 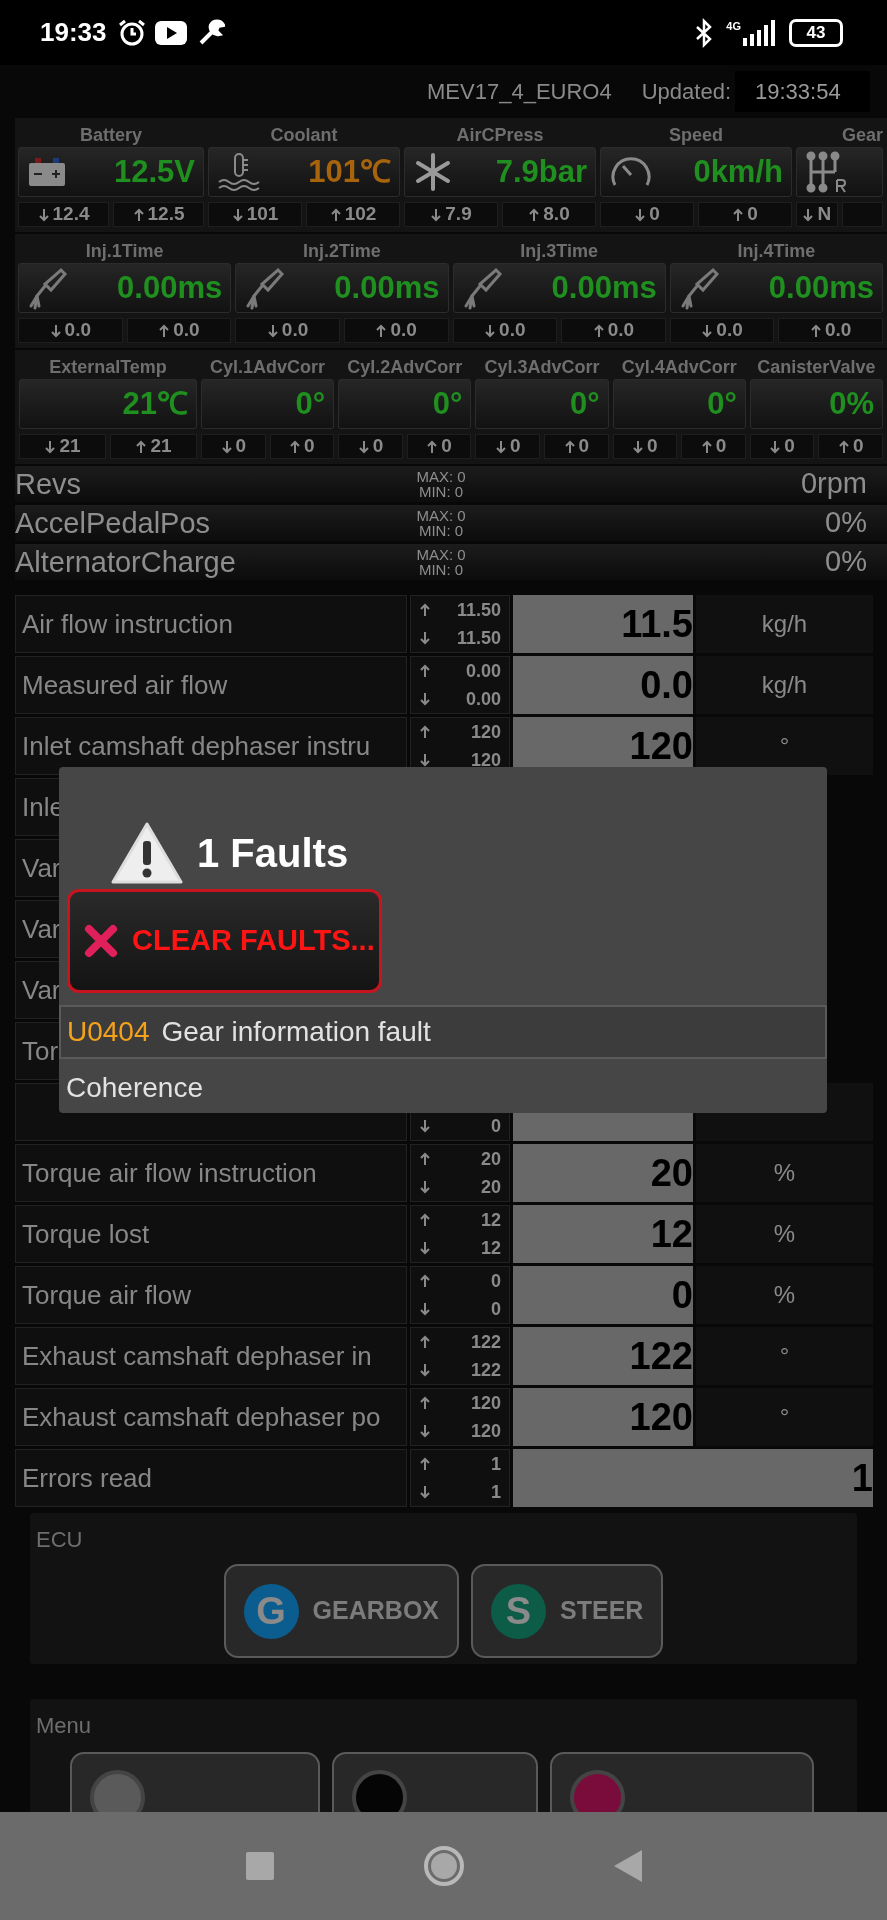 I want to click on parameter-value: 12, so click(x=671, y=1234).